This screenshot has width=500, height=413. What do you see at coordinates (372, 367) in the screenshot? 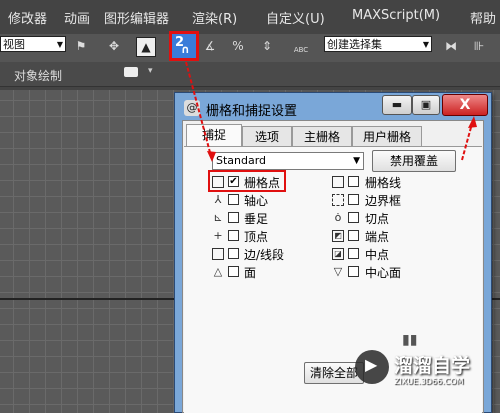
I see `watermark-logo-icon: ▶` at bounding box center [372, 367].